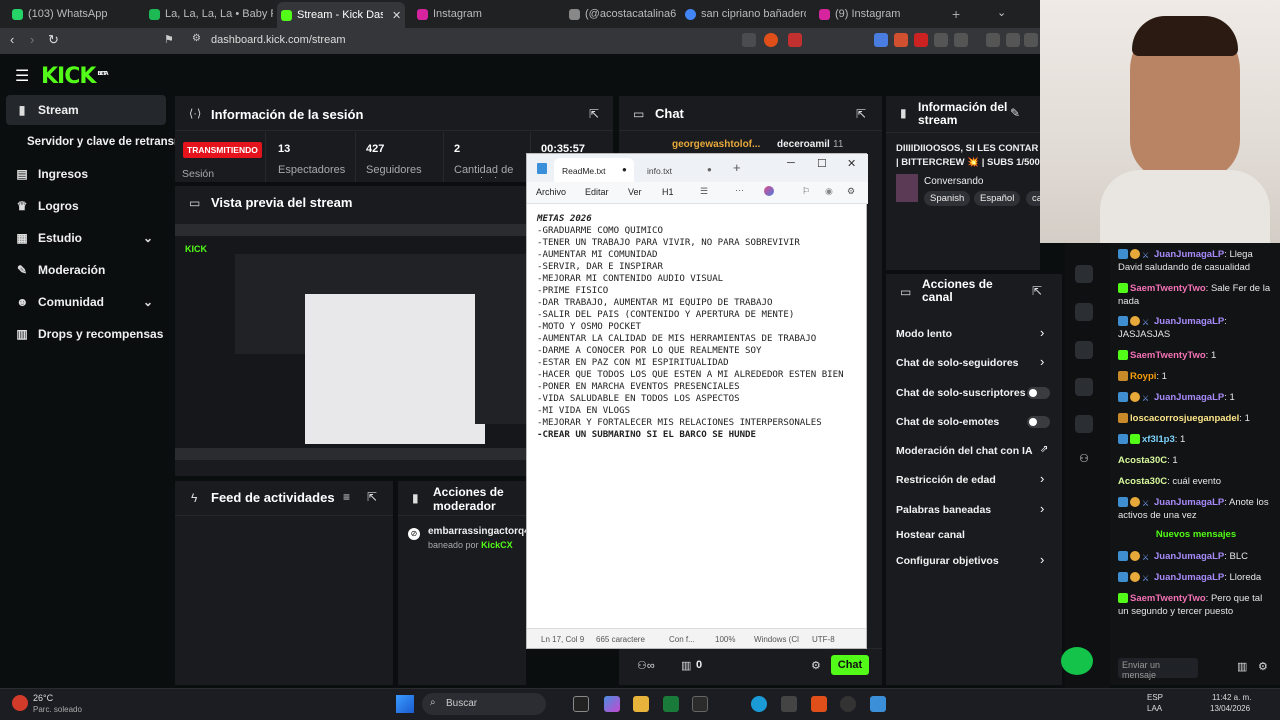  I want to click on kick-logo: KICK BETA, so click(75, 76).